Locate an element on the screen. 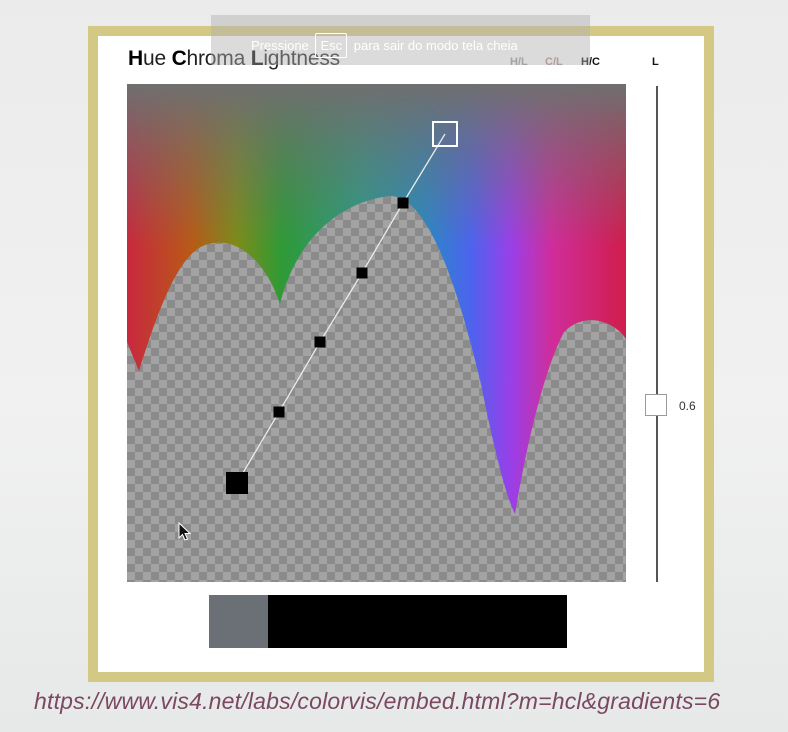 This screenshot has width=788, height=732. gradient-preview is located at coordinates (388, 621).